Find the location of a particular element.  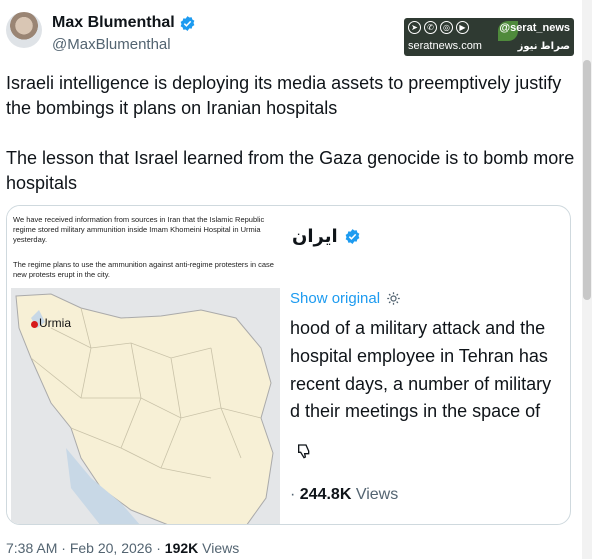

avatar is located at coordinates (24, 30).